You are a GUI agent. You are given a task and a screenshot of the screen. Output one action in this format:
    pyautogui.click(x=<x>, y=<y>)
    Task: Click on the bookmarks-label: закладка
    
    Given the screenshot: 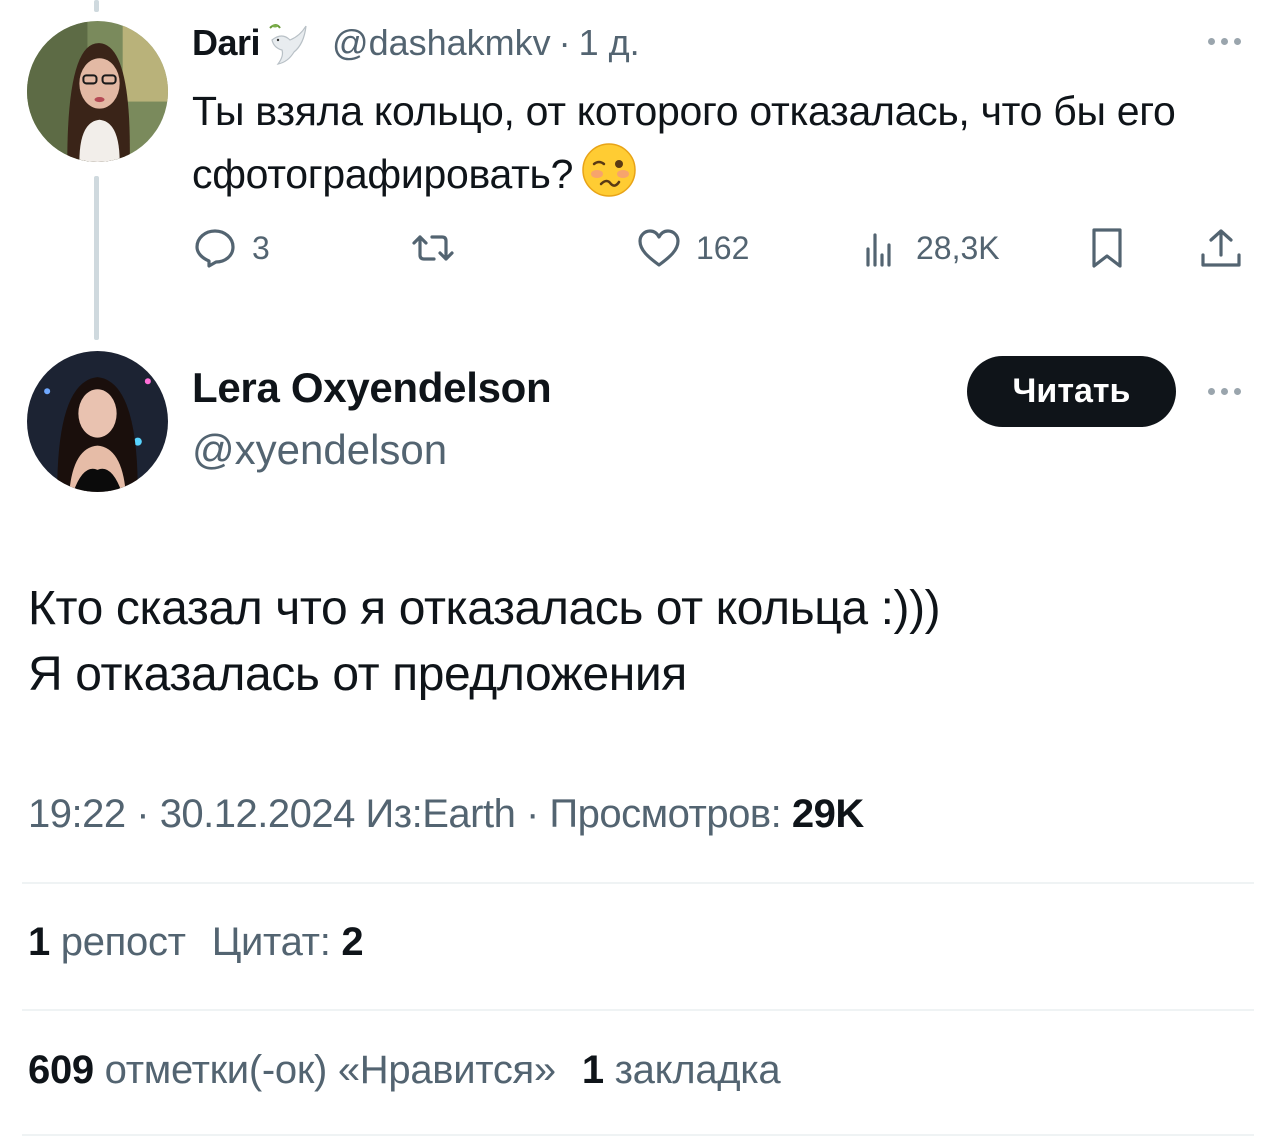 What is the action you would take?
    pyautogui.click(x=697, y=1070)
    